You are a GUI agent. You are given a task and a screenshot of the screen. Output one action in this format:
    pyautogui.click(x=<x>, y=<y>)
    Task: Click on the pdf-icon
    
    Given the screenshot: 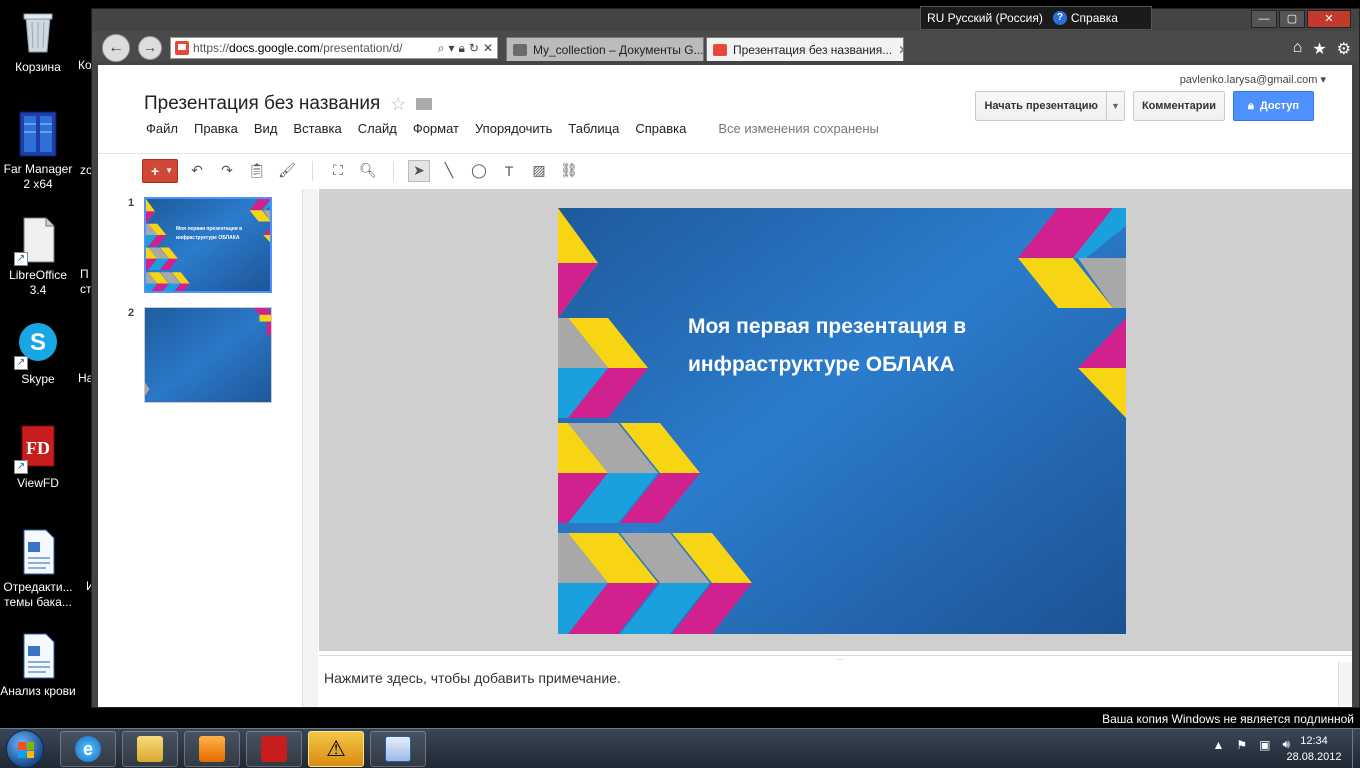 What is the action you would take?
    pyautogui.click(x=274, y=749)
    